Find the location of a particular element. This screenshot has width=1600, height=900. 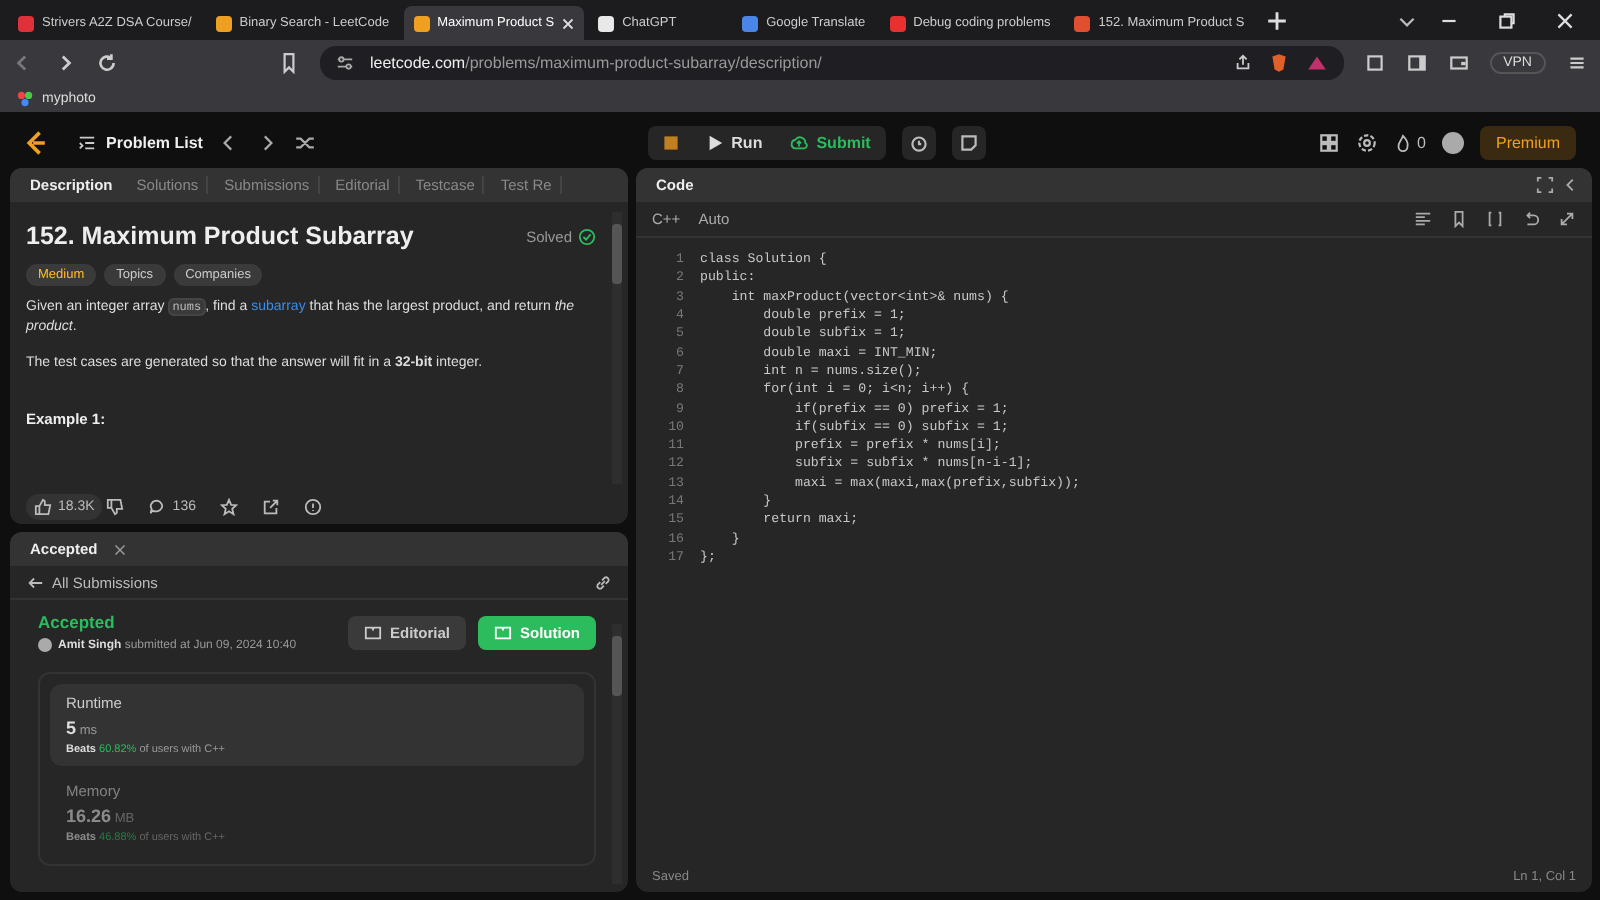

cloud-upload-icon is located at coordinates (799, 142).